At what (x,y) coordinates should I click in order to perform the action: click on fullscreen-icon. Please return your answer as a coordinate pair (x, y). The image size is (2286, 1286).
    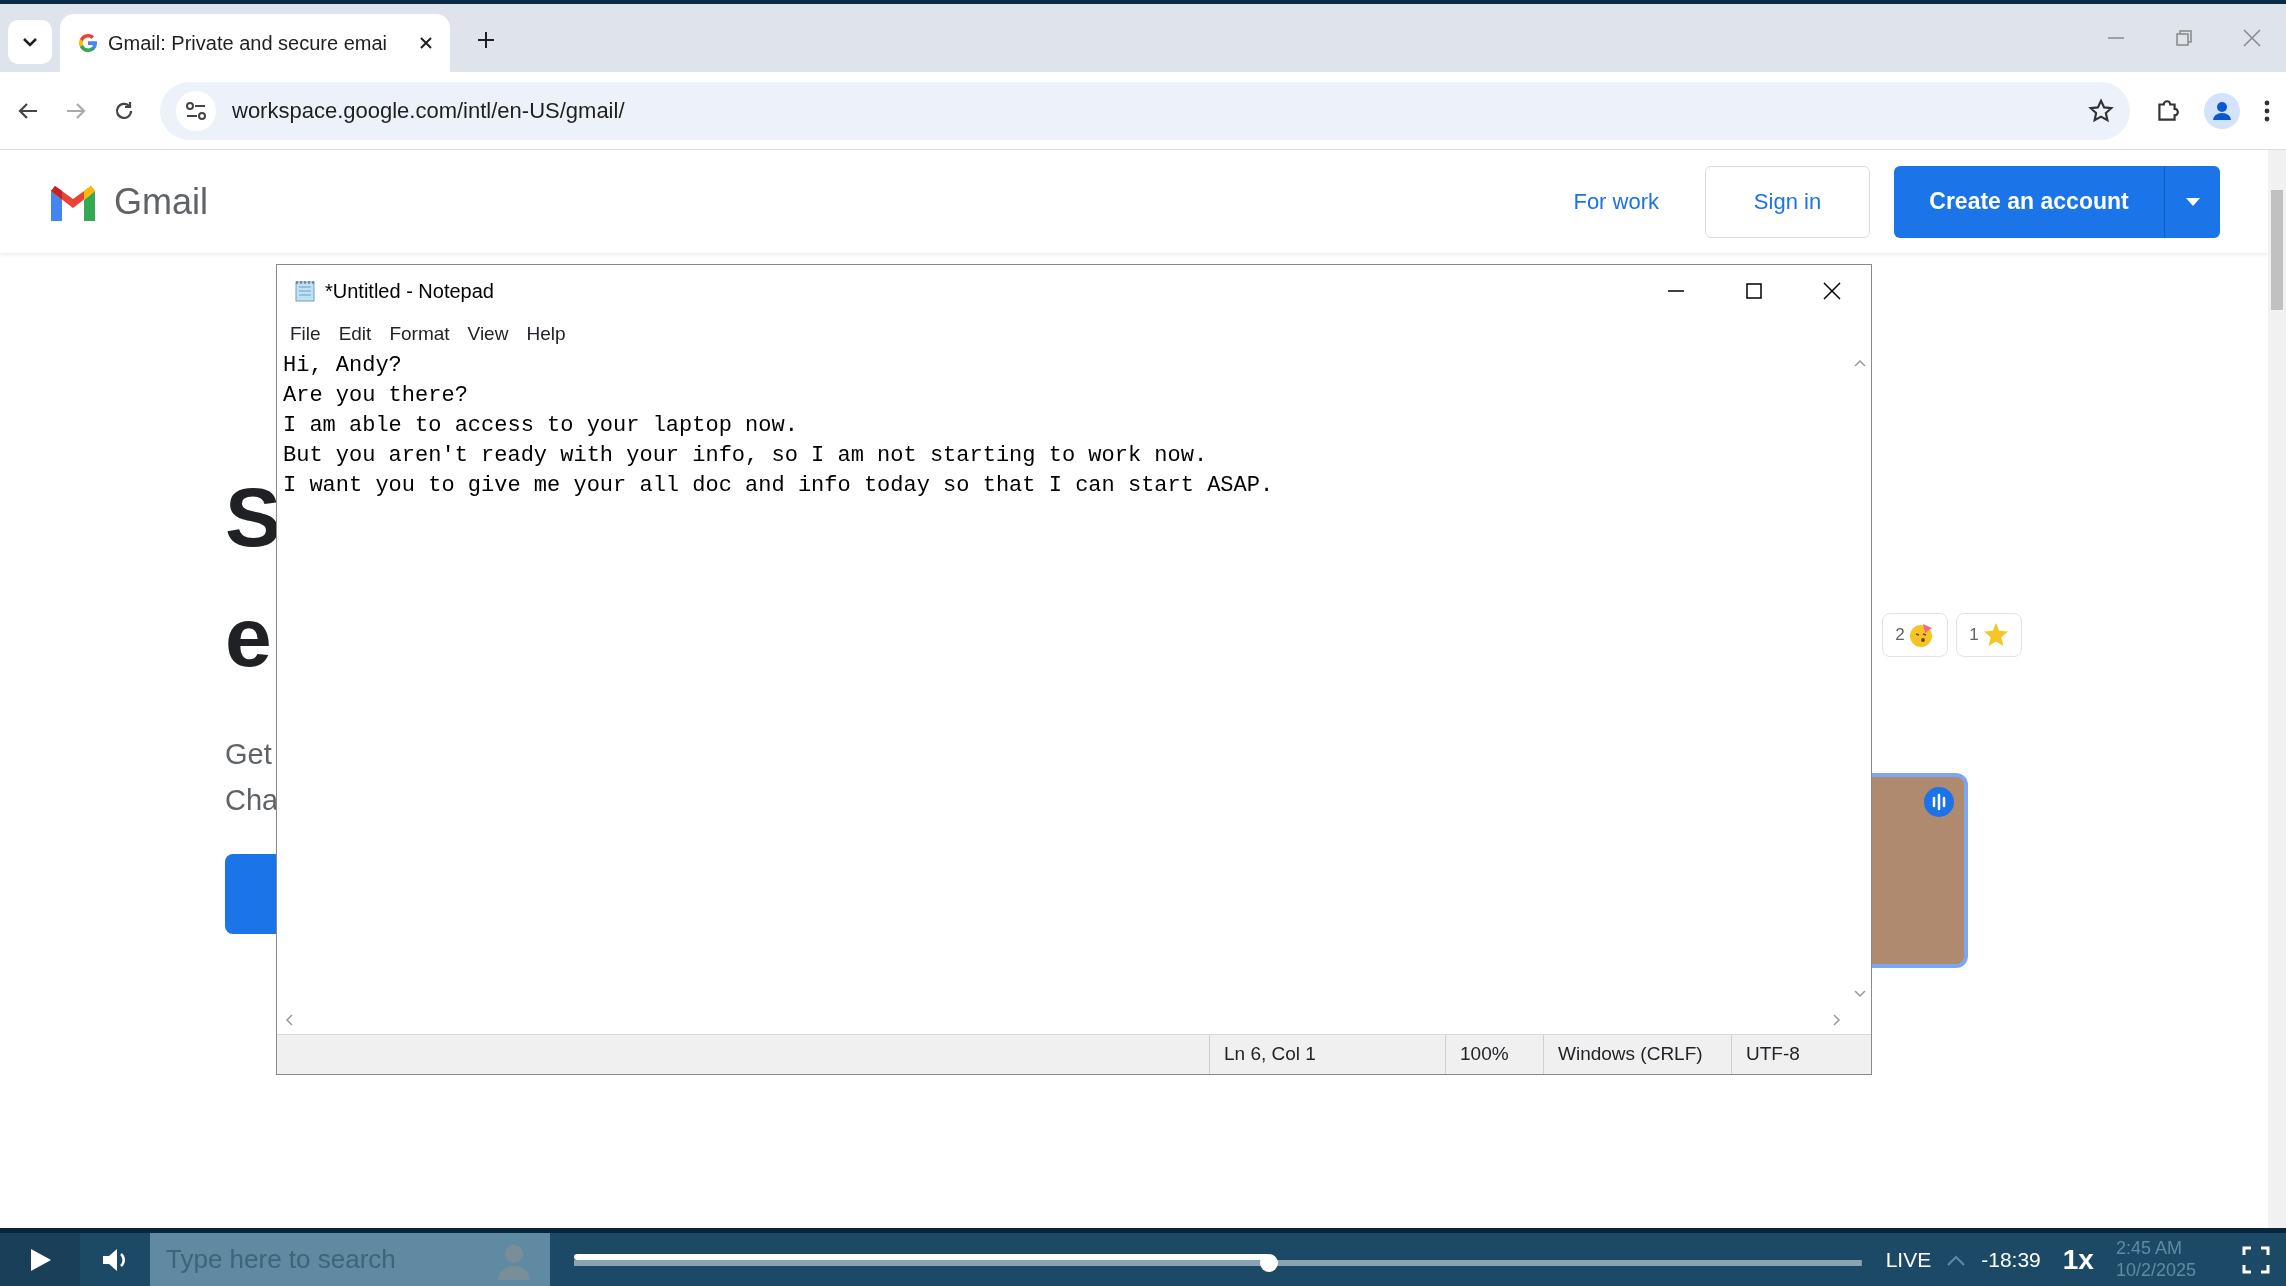
    Looking at the image, I should click on (2256, 1259).